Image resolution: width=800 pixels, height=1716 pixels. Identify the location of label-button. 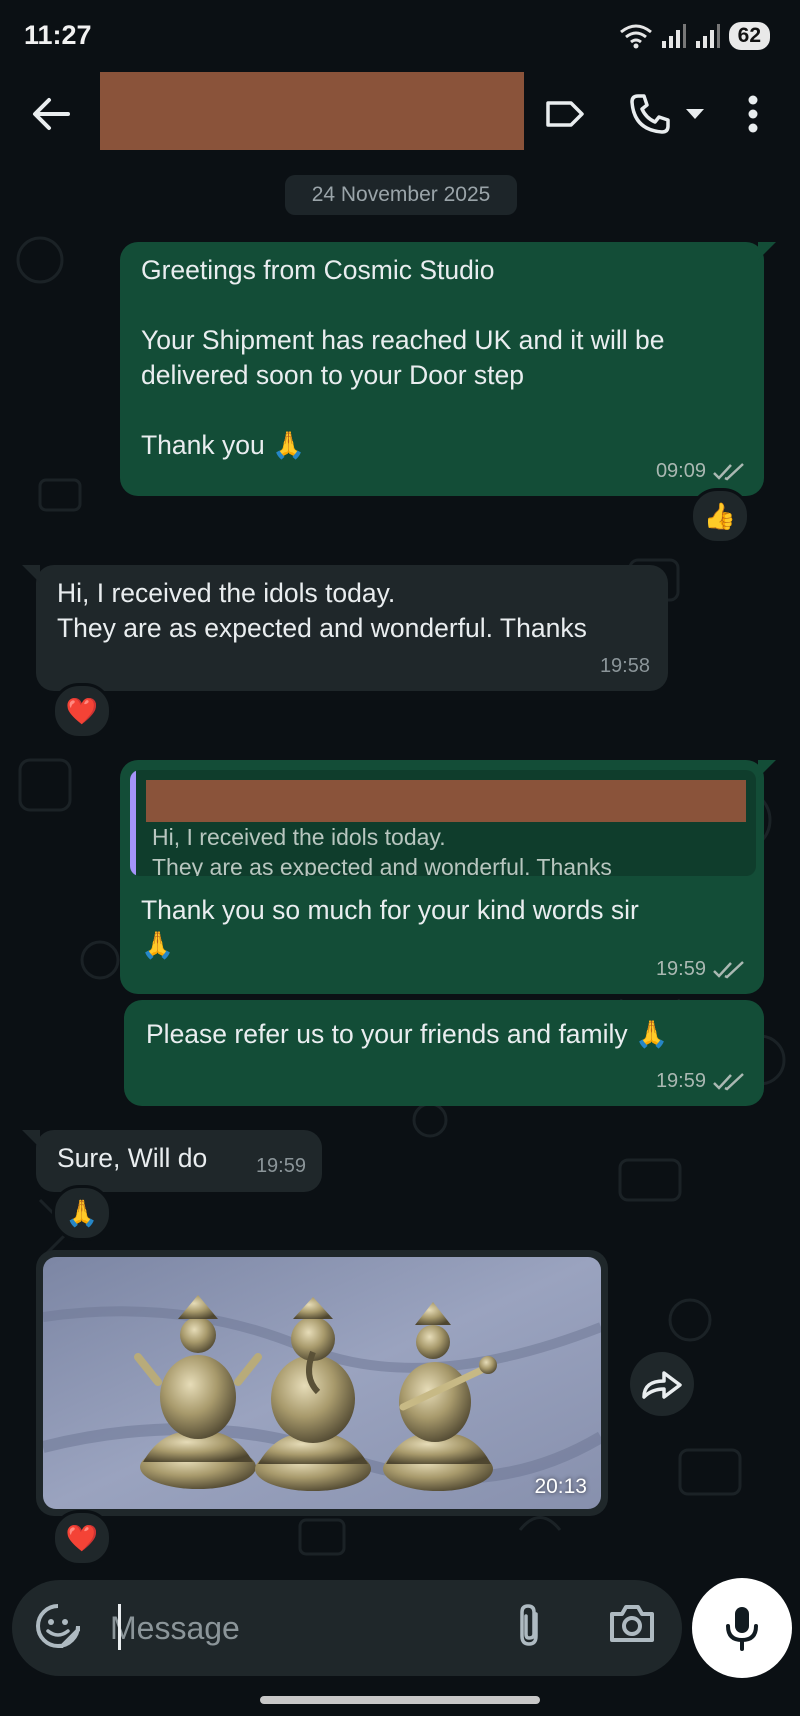
(565, 114).